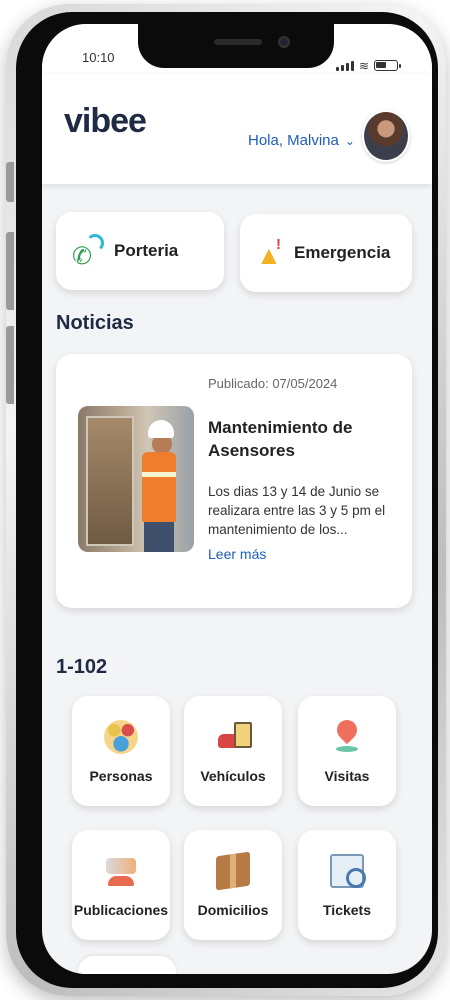 This screenshot has width=450, height=1000. I want to click on tile-vehiculos: Vehículos, so click(233, 751).